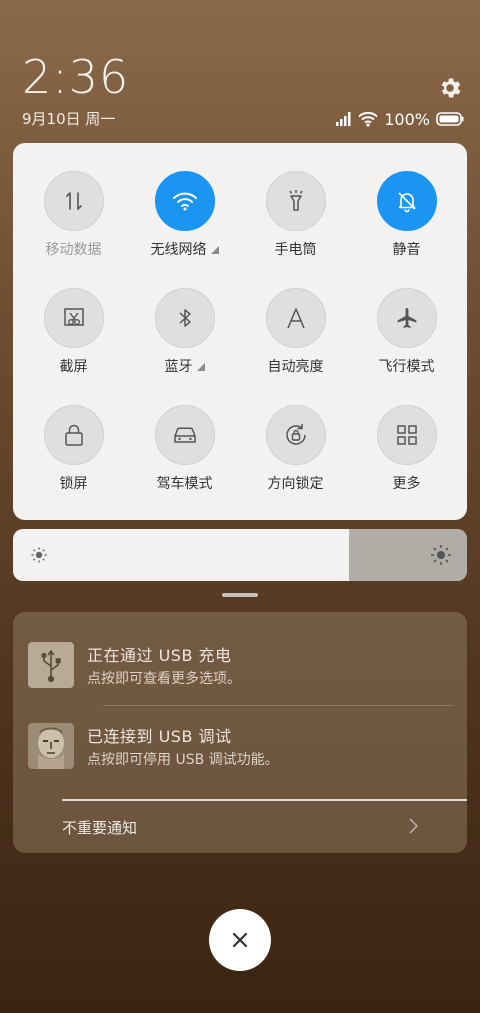 This screenshot has height=1013, width=480. I want to click on silent-toggle, so click(406, 201).